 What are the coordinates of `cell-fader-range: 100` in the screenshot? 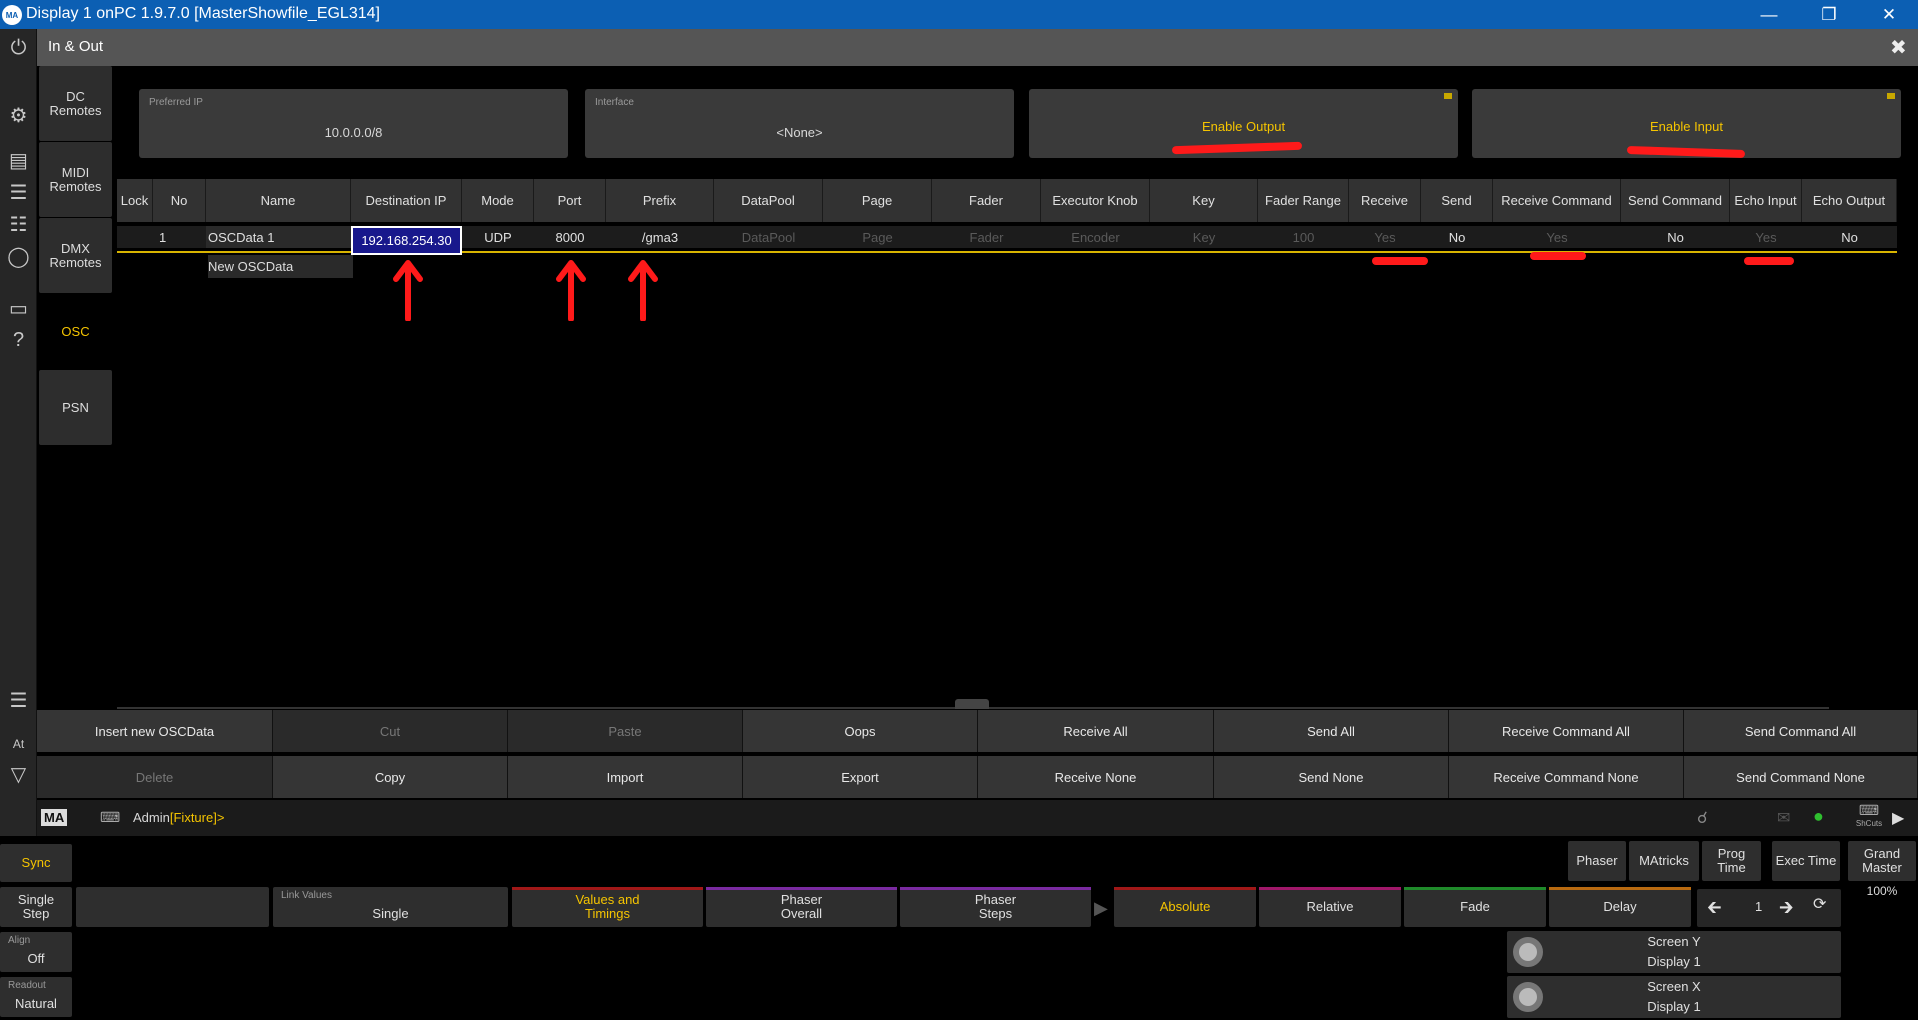 It's located at (1303, 237).